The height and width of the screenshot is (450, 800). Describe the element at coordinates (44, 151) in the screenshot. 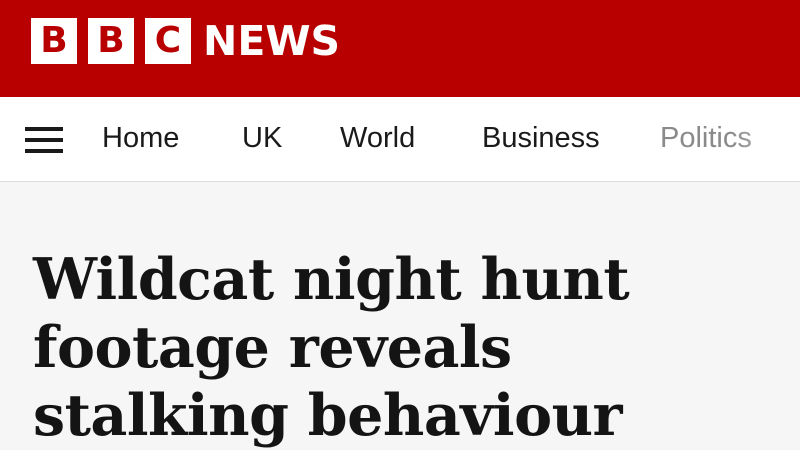

I see `menu-bar-bottom` at that location.